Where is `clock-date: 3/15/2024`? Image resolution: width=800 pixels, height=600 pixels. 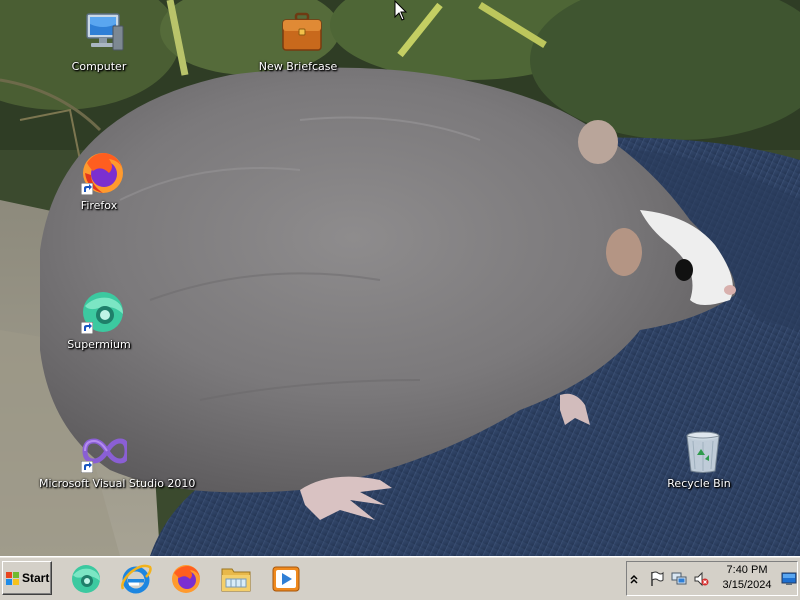 clock-date: 3/15/2024 is located at coordinates (747, 585).